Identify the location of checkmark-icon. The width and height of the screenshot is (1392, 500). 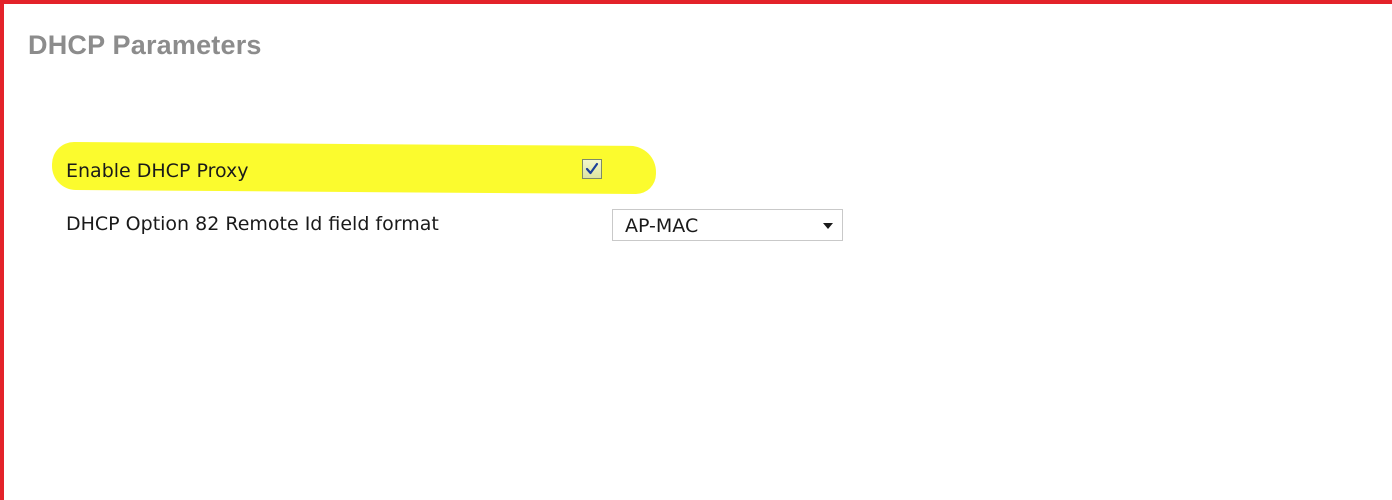
(592, 168).